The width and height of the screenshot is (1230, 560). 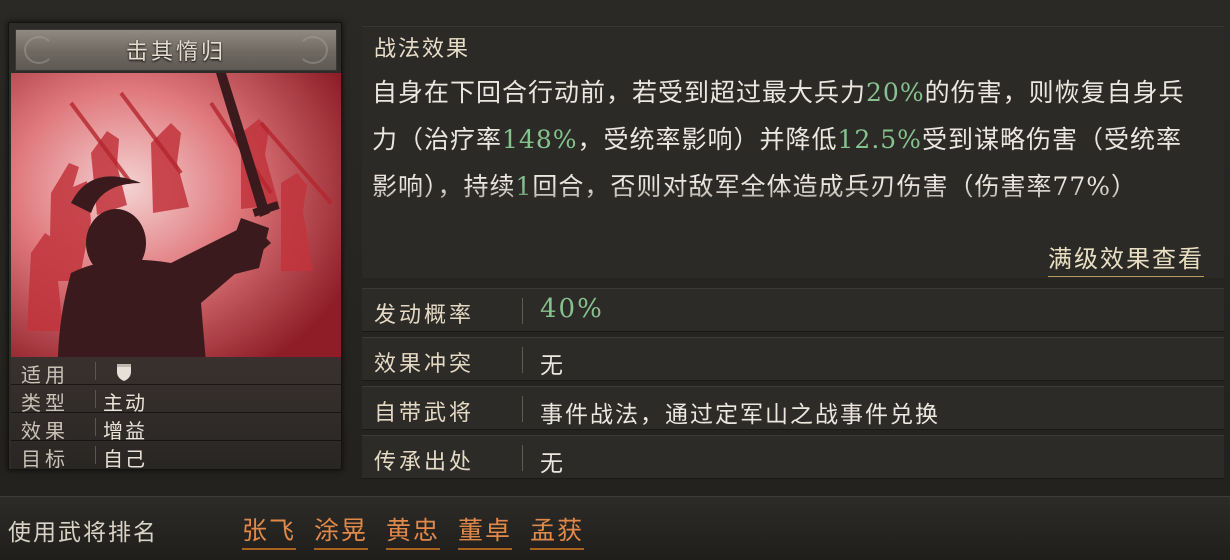 What do you see at coordinates (45, 375) in the screenshot?
I see `stat-label: 适用` at bounding box center [45, 375].